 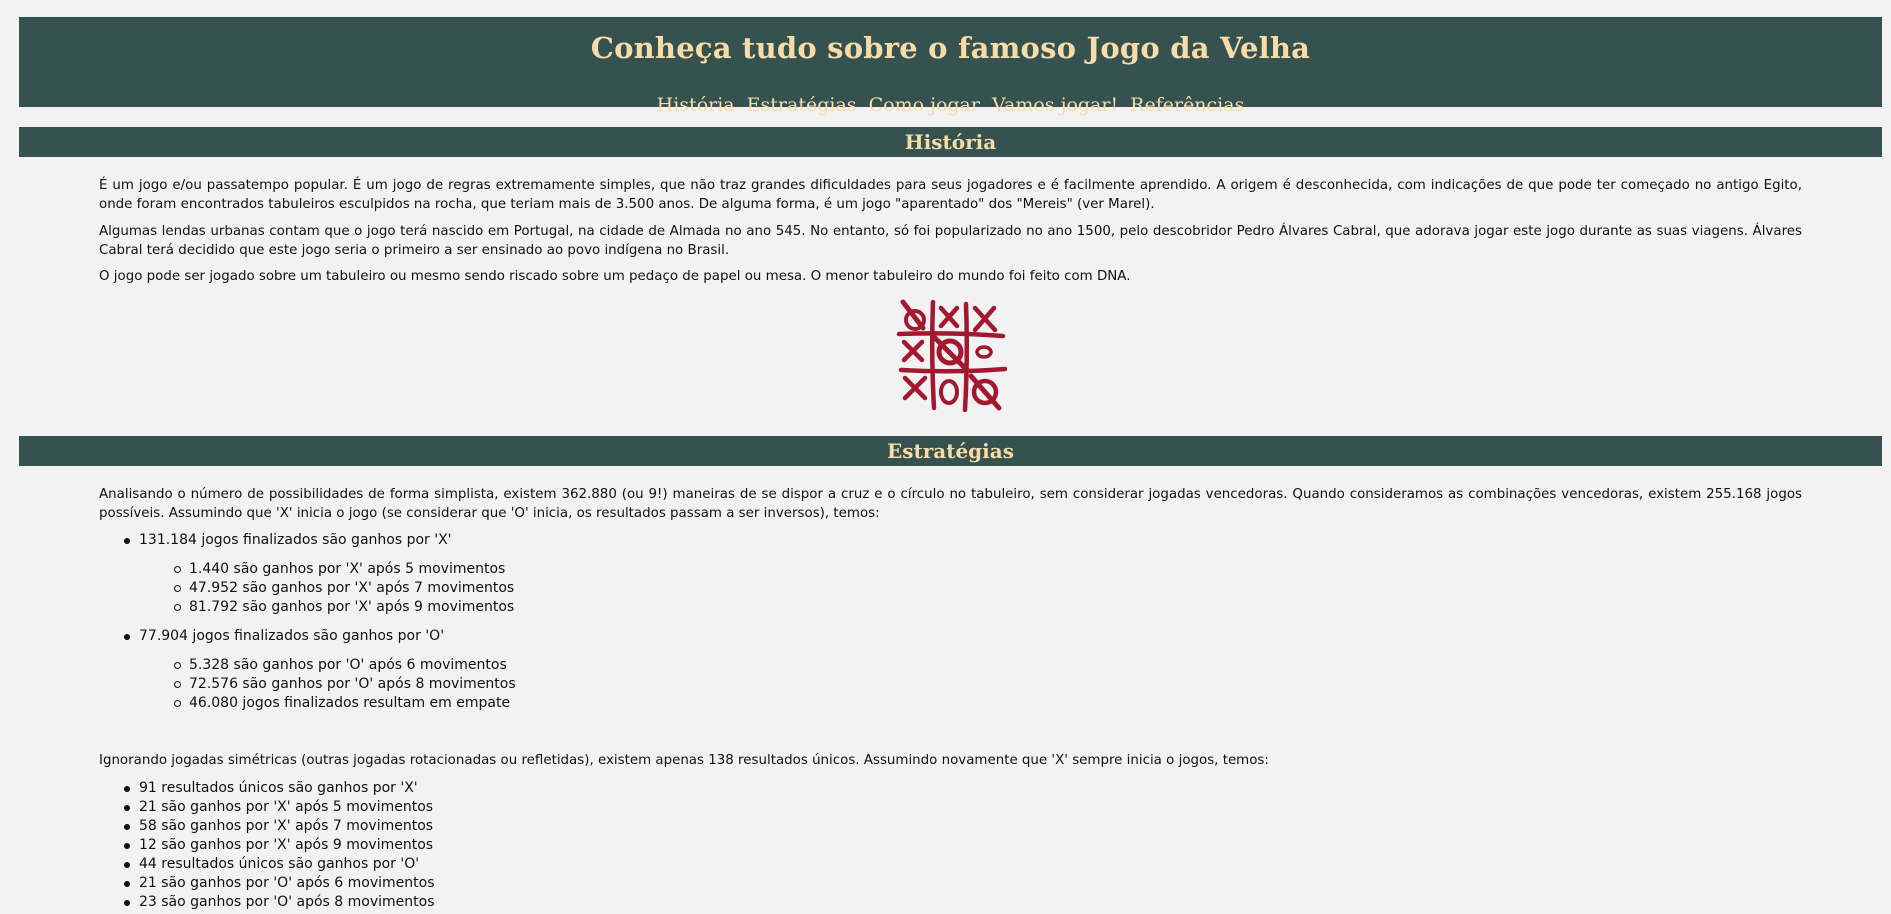 What do you see at coordinates (1187, 105) in the screenshot?
I see `nav-link-referencias: Referências` at bounding box center [1187, 105].